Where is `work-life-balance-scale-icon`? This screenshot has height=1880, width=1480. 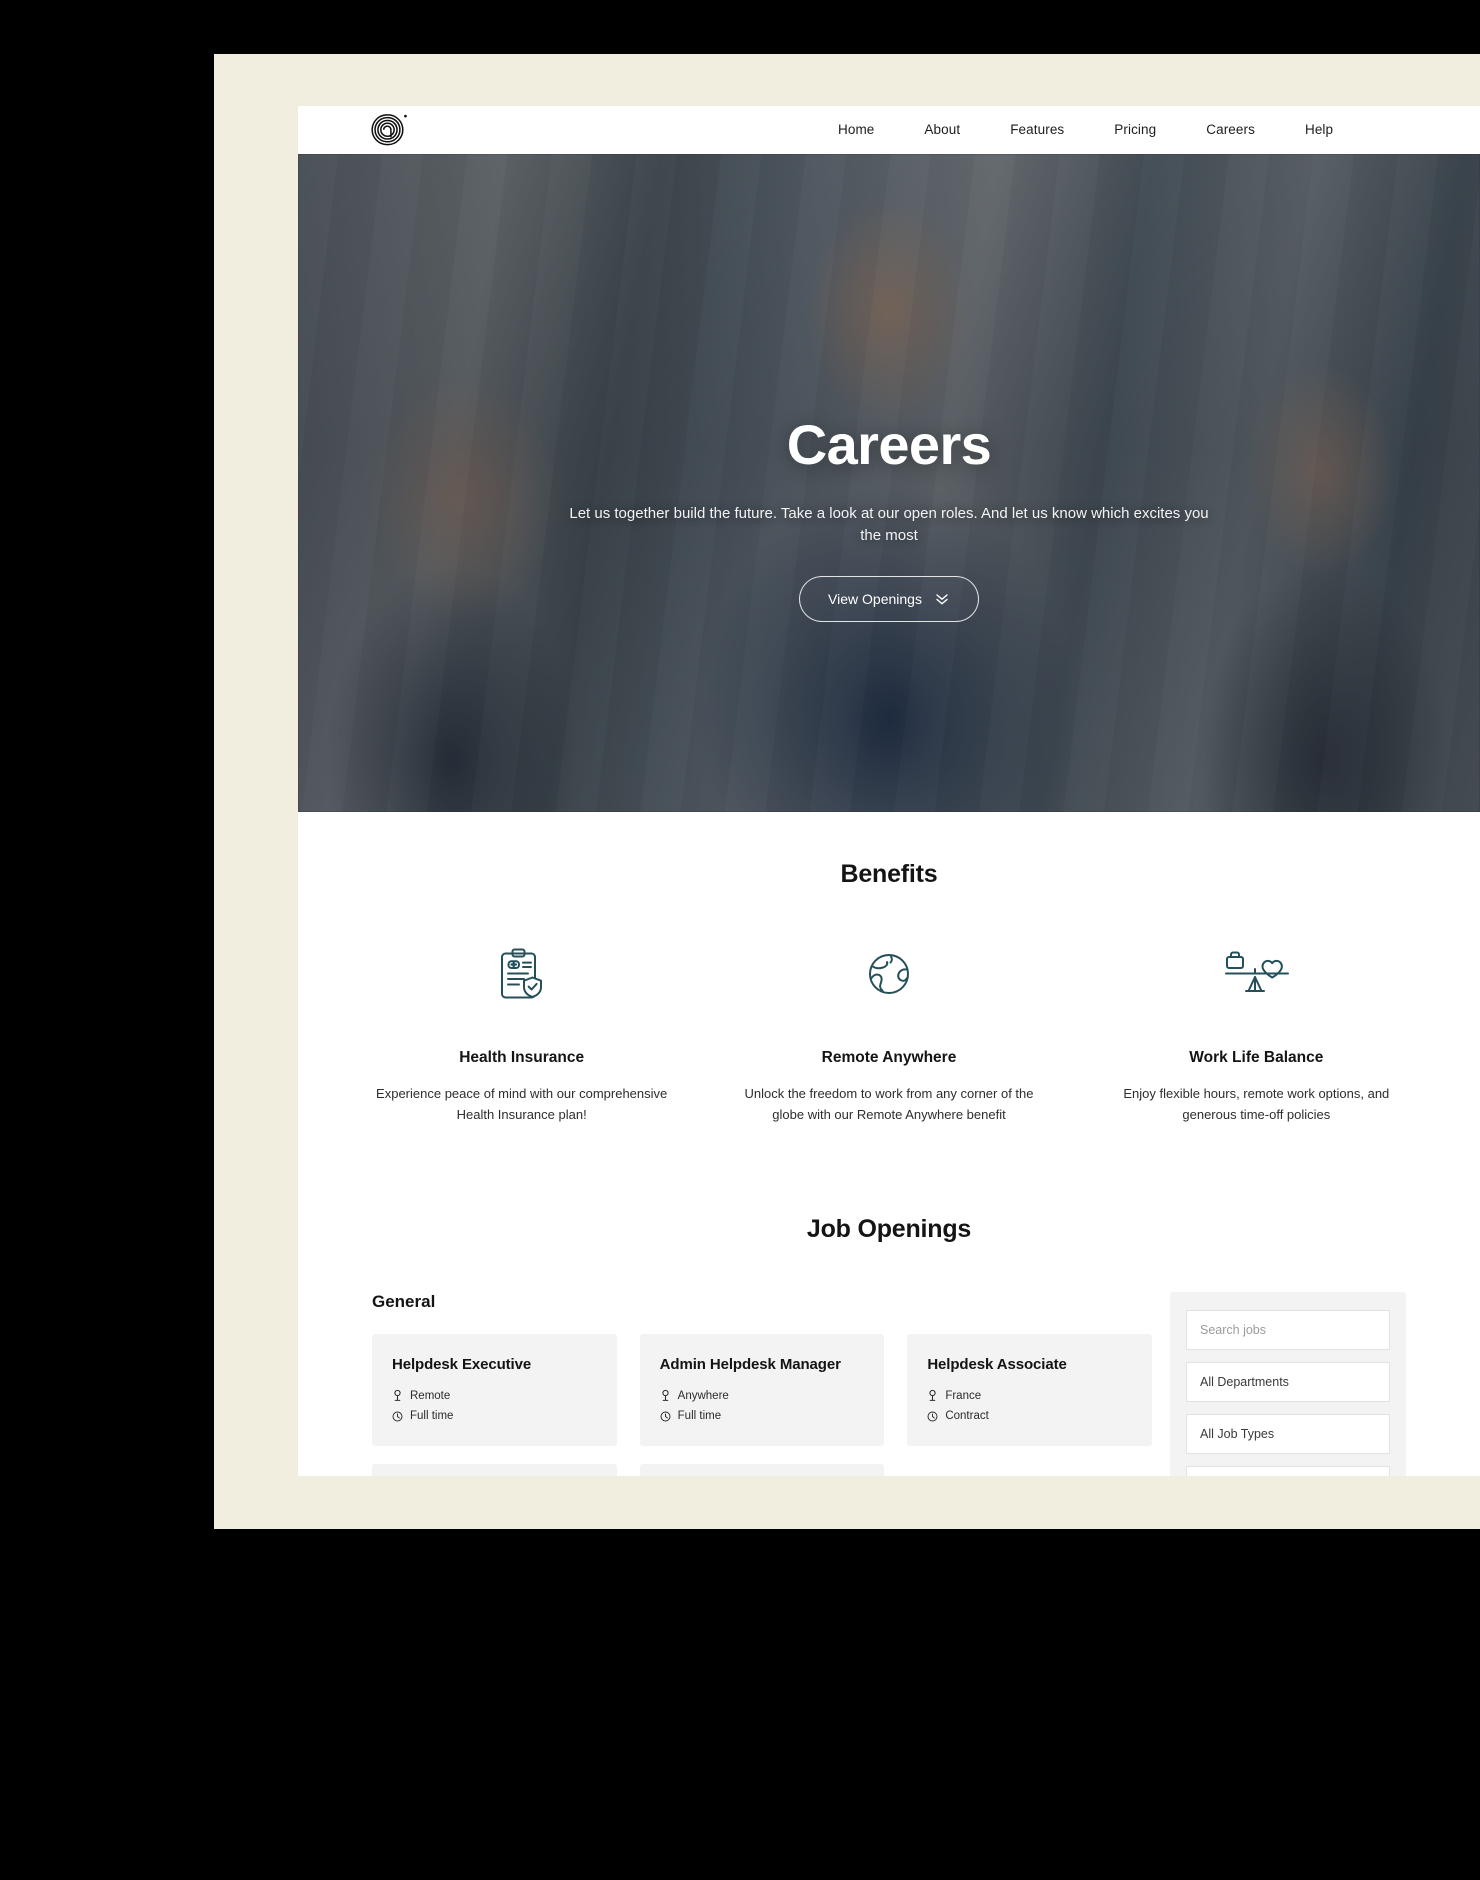
work-life-balance-scale-icon is located at coordinates (1257, 971).